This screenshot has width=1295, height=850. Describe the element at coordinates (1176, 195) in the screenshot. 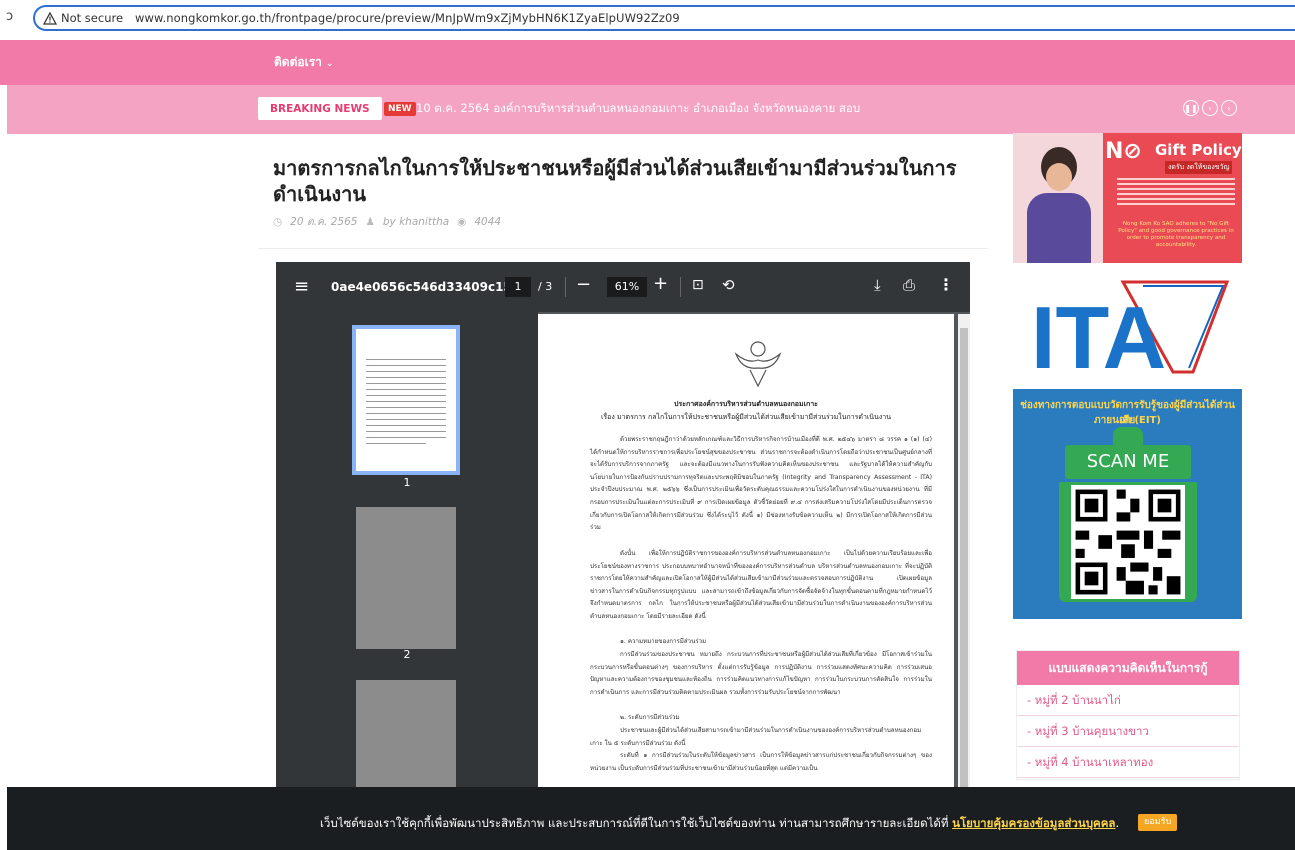

I see `gift-policy-body` at that location.